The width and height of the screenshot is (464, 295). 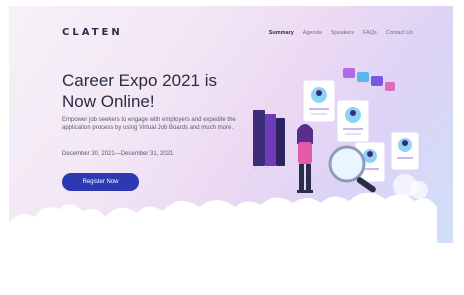 I want to click on nav-item-faqs: FAQs, so click(x=370, y=33).